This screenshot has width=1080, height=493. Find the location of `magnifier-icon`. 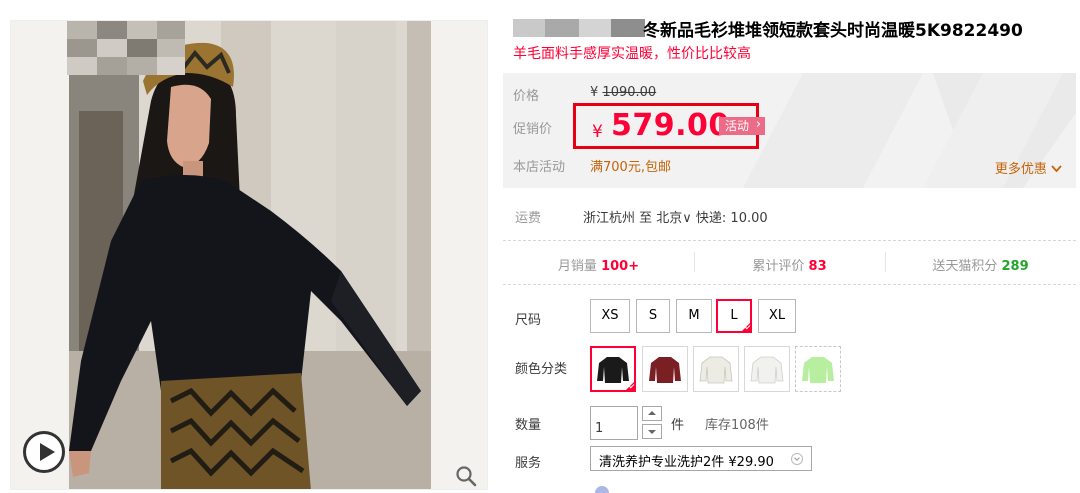

magnifier-icon is located at coordinates (466, 476).